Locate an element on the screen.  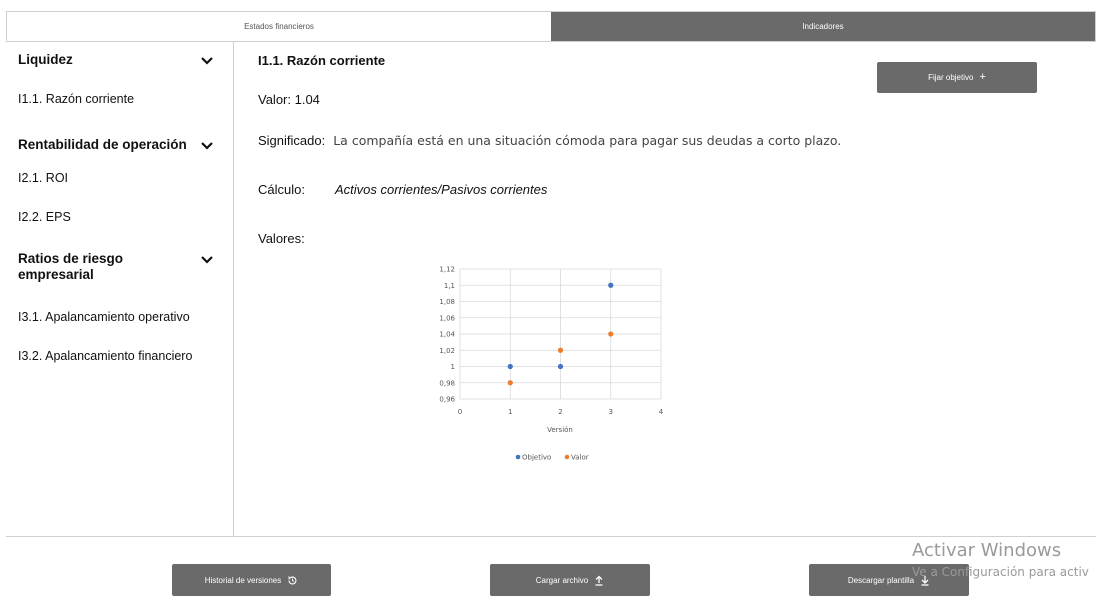
calc-formula: Activos corrientes/Pasivos corrientes is located at coordinates (441, 189).